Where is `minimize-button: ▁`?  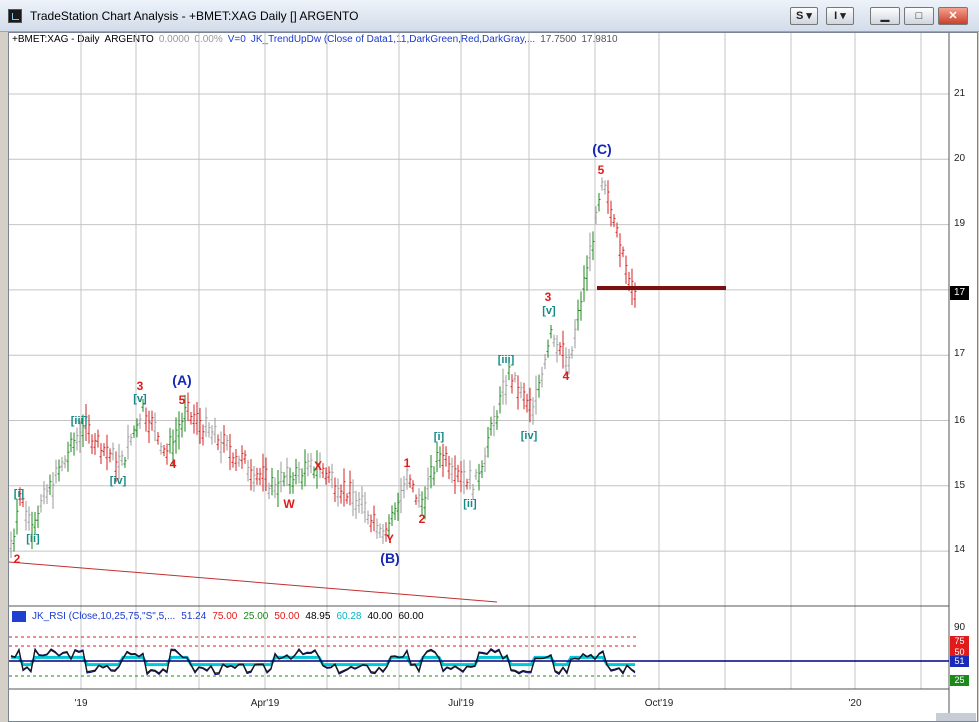
minimize-button: ▁ is located at coordinates (885, 16).